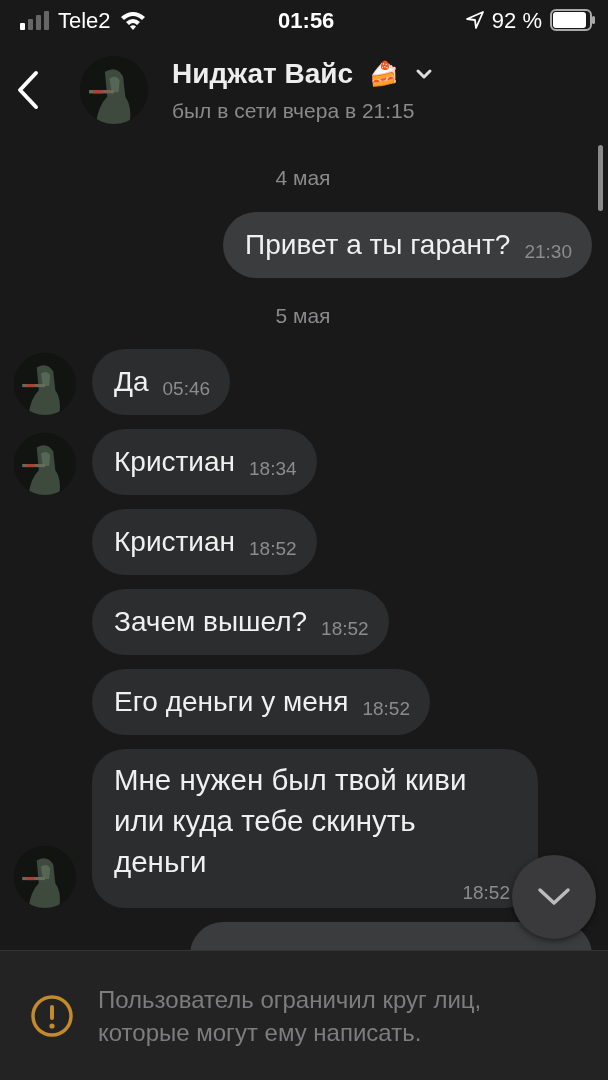 The width and height of the screenshot is (608, 1080). I want to click on contact-name: Ниджат Вайс, so click(263, 74).